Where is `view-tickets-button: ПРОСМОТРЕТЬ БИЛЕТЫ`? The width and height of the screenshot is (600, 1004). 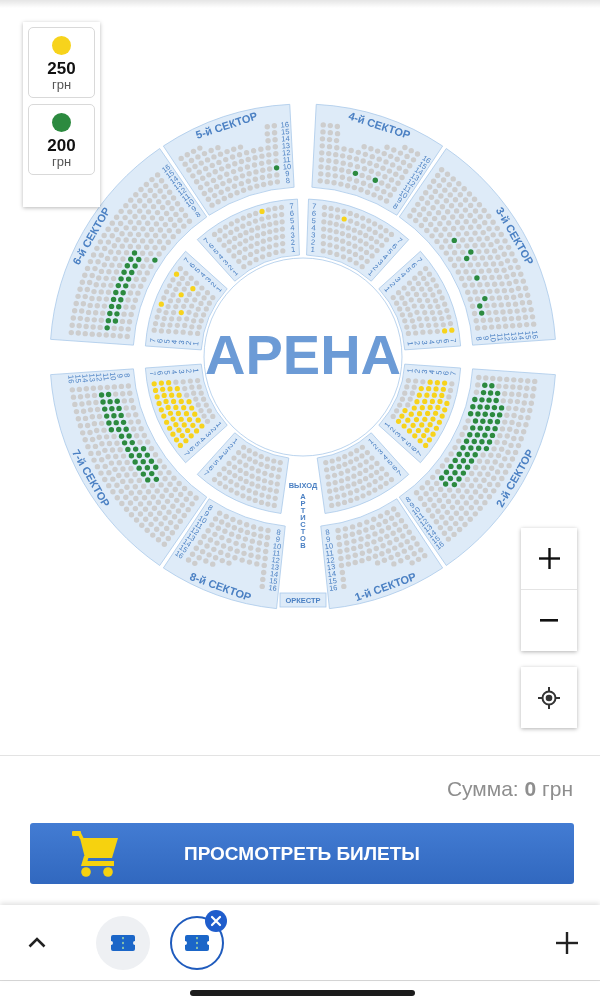
view-tickets-button: ПРОСМОТРЕТЬ БИЛЕТЫ is located at coordinates (302, 853).